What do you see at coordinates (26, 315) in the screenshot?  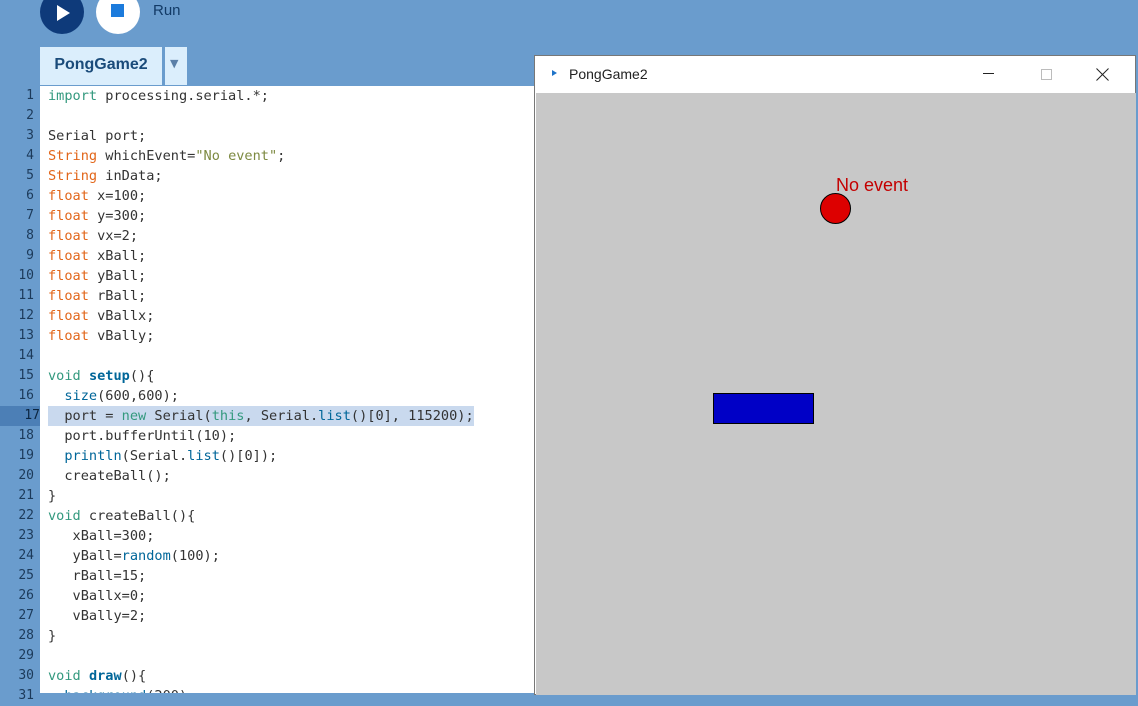 I see `line-number: 12` at bounding box center [26, 315].